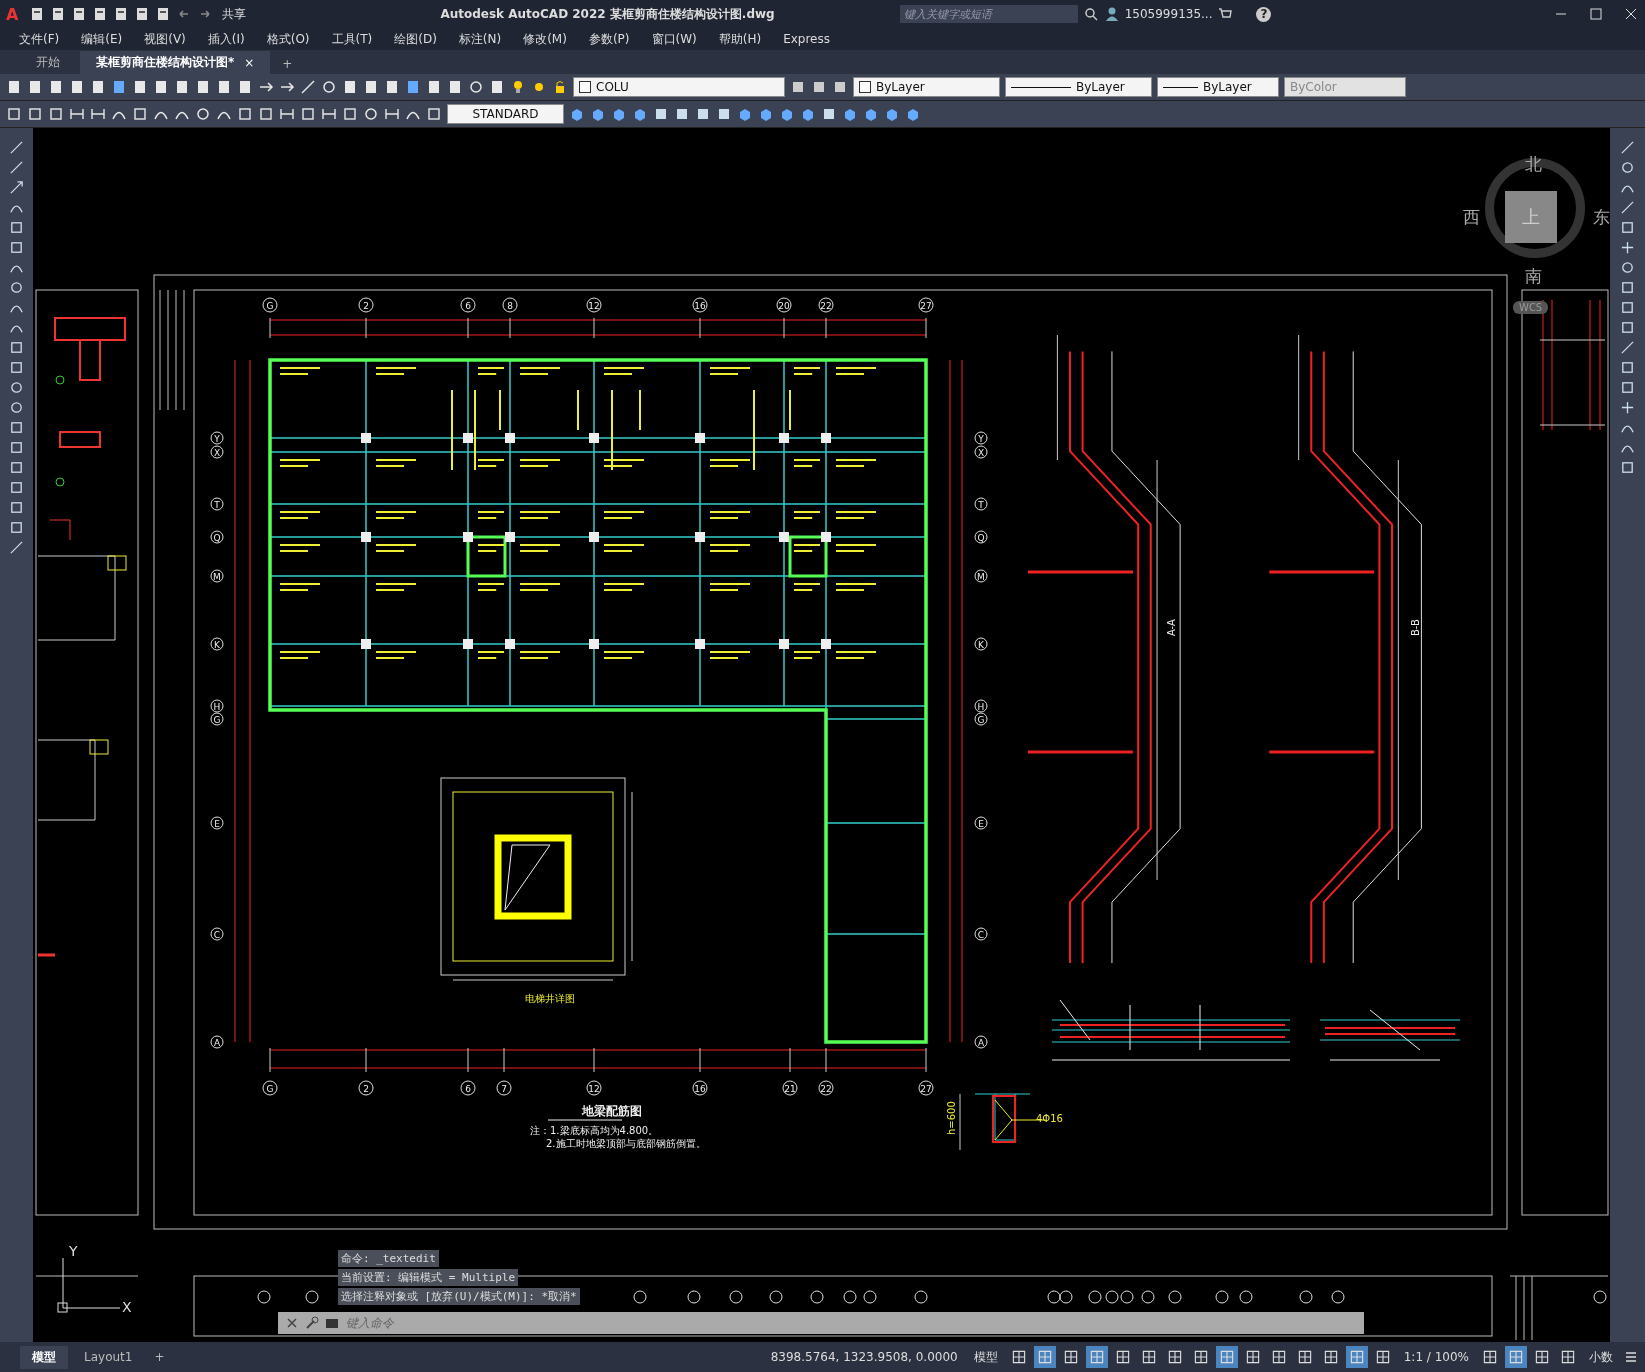 The height and width of the screenshot is (1372, 1645). Describe the element at coordinates (951, 1118) in the screenshot. I see `height-label: h=600` at that location.